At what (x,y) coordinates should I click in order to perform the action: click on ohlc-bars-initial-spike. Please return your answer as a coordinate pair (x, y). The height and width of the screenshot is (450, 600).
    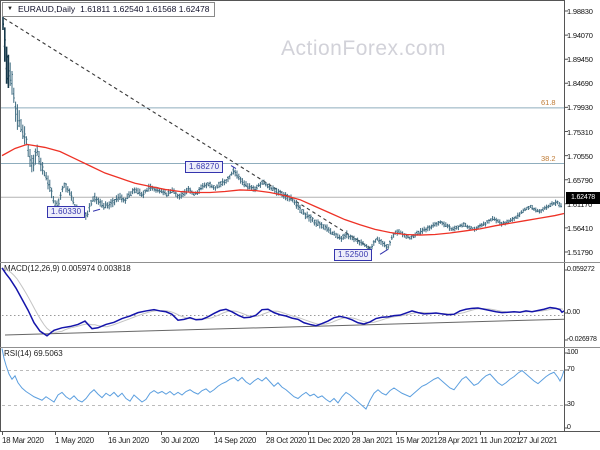
    Looking at the image, I should click on (6, 49).